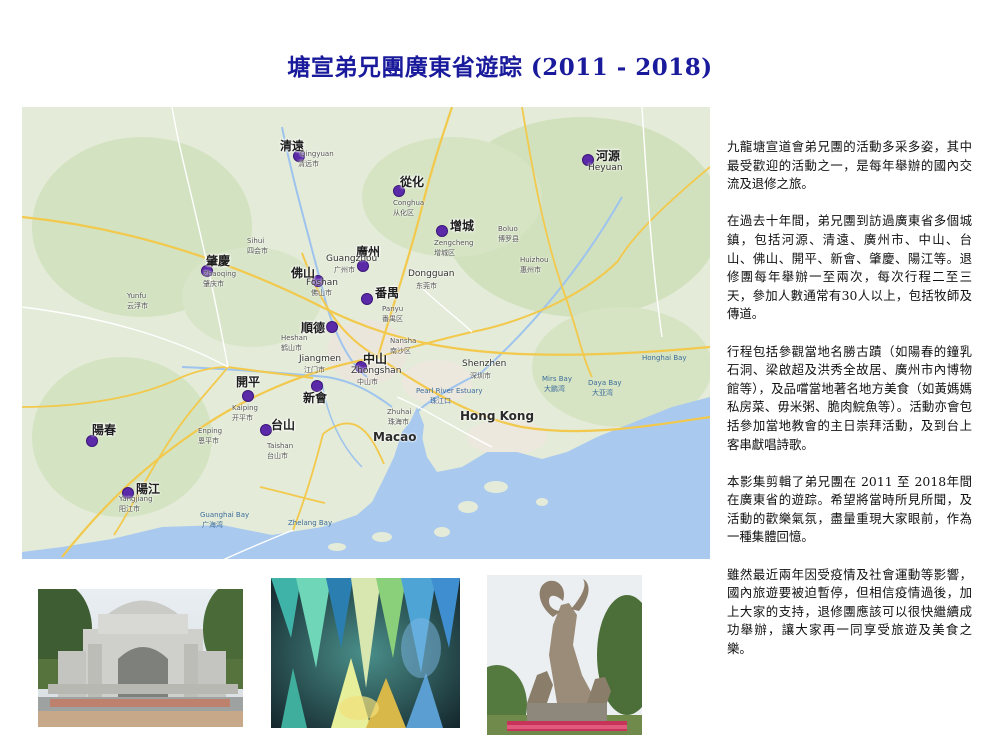 The image size is (1000, 750). What do you see at coordinates (352, 259) in the screenshot?
I see `map-label: Guangzhou` at bounding box center [352, 259].